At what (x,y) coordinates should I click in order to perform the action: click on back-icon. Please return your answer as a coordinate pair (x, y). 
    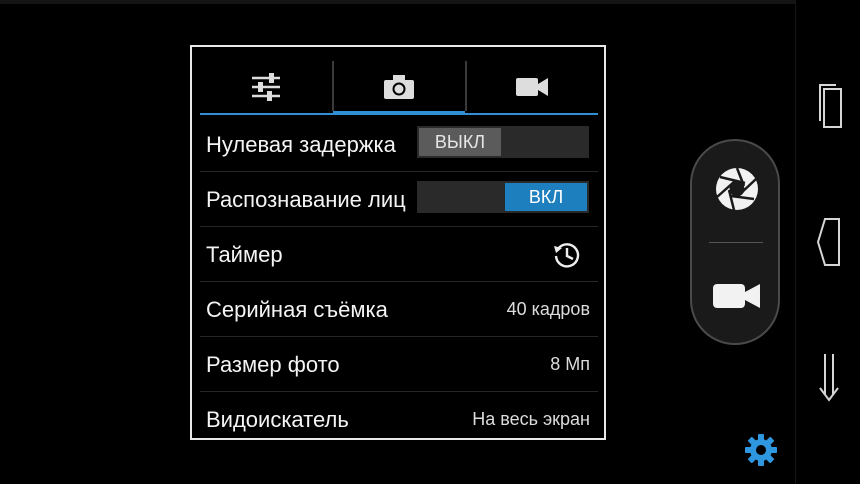
    Looking at the image, I should click on (829, 378).